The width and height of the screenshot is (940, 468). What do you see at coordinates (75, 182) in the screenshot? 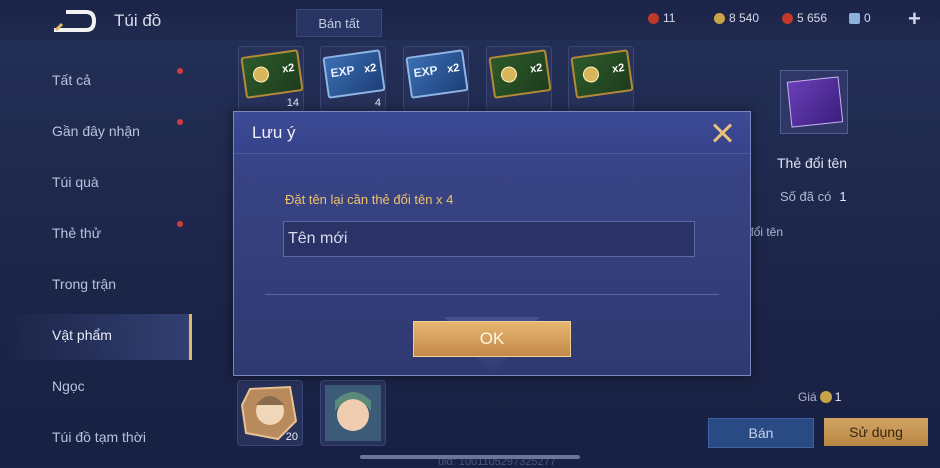
I see `sidebar-item-label: Túi quà` at bounding box center [75, 182].